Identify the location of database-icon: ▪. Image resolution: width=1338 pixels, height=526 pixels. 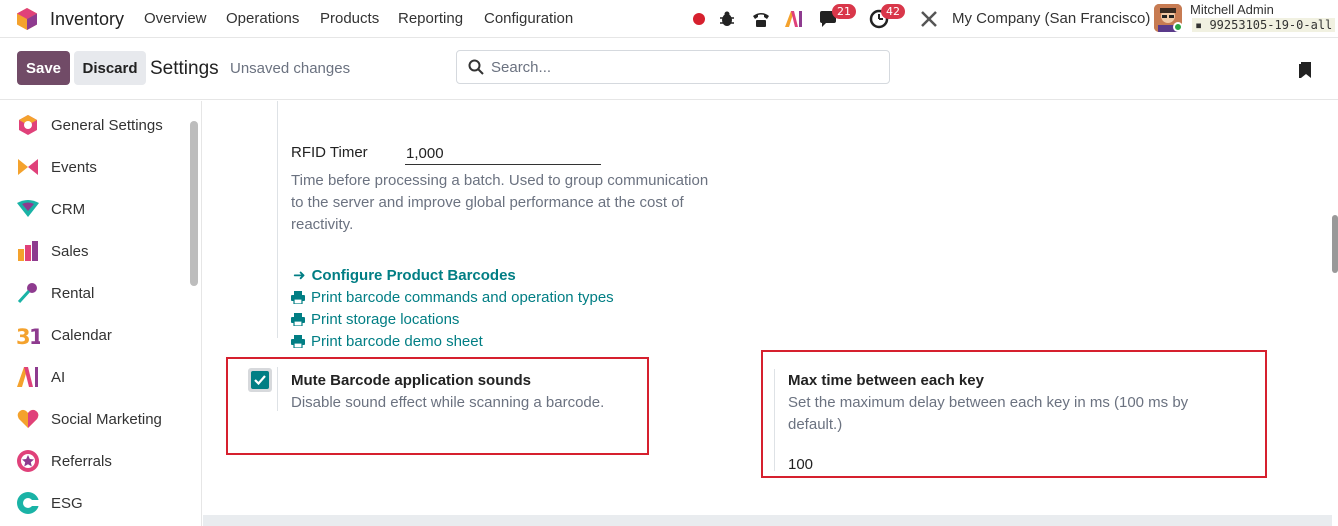
(1202, 25).